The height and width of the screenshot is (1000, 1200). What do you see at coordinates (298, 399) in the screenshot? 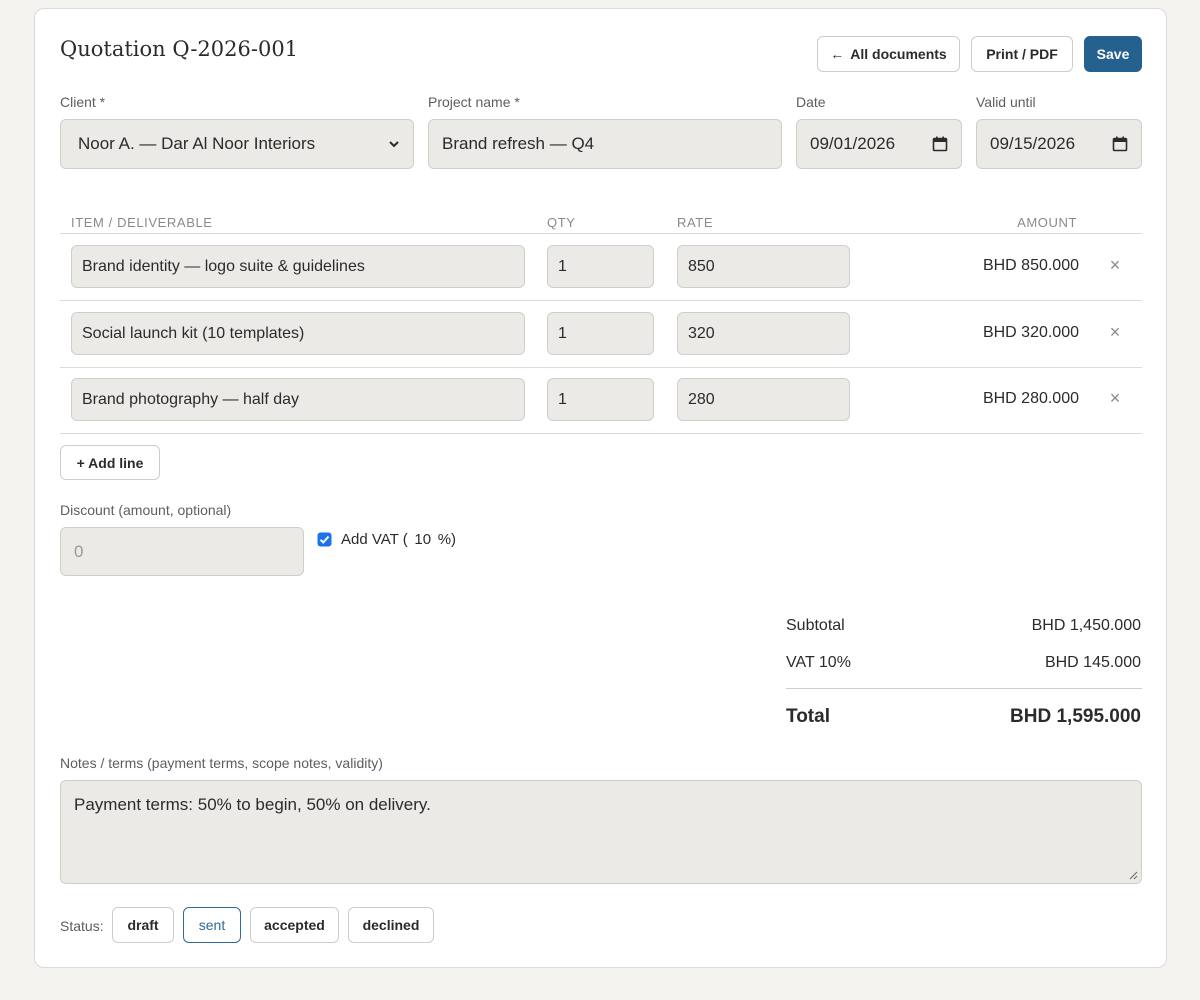
I see `item-input: Brand photography — half day` at bounding box center [298, 399].